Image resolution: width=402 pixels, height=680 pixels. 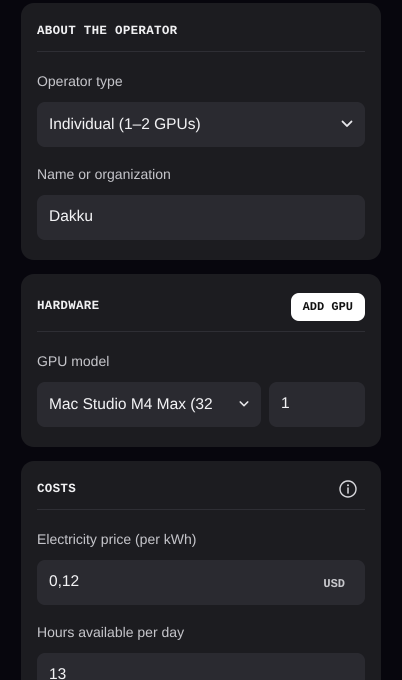 I want to click on input-field: Dakku, so click(x=201, y=217).